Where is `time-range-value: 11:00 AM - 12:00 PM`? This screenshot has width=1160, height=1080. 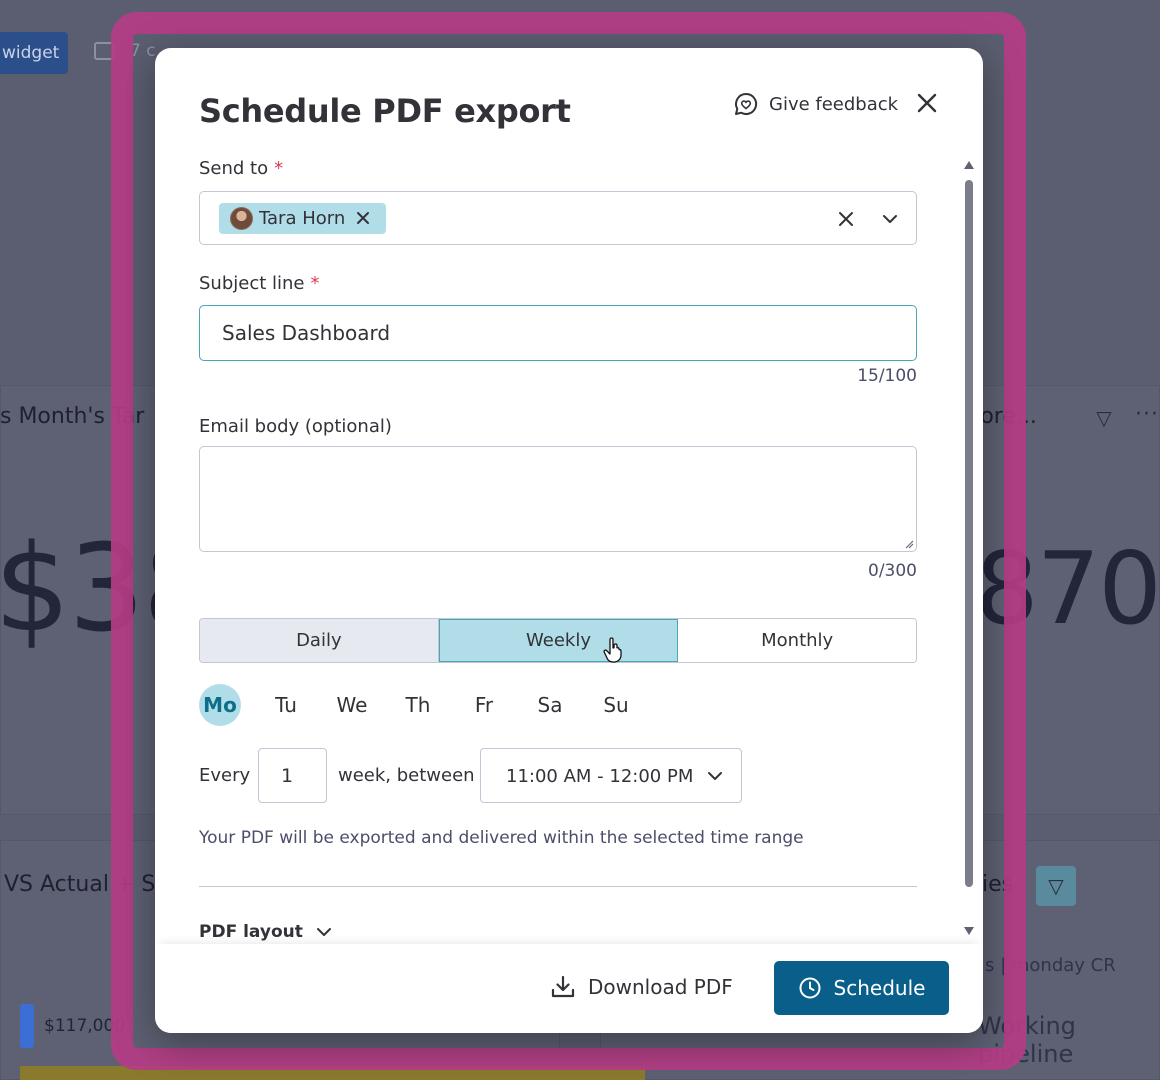 time-range-value: 11:00 AM - 12:00 PM is located at coordinates (600, 776).